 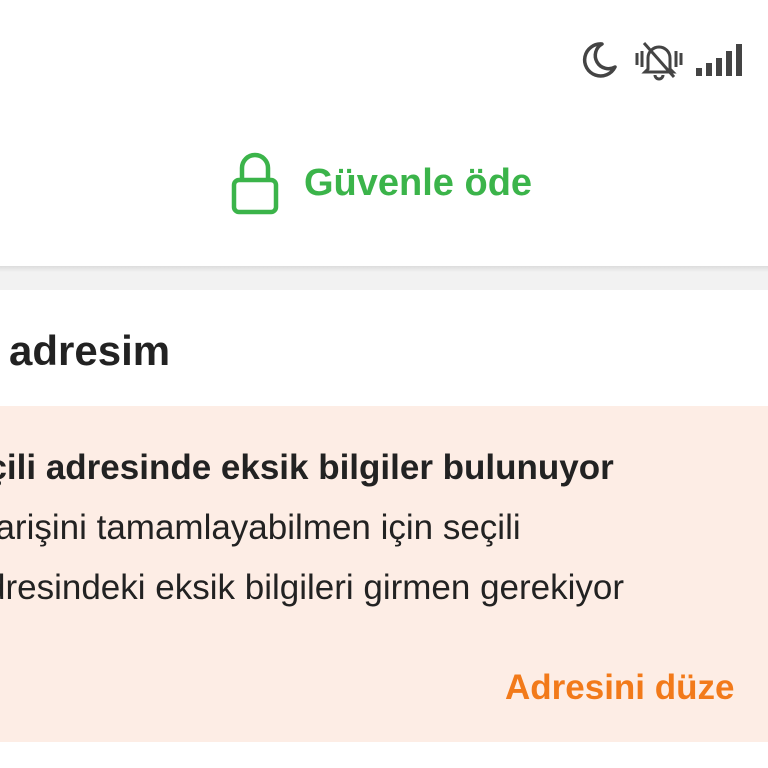 I want to click on secure-pay-title: Güvenle öde, so click(x=418, y=183).